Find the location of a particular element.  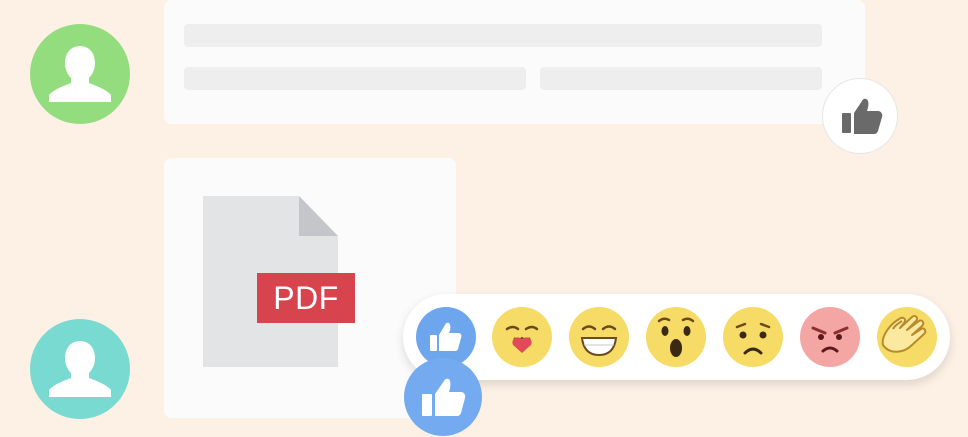

reaction-sad is located at coordinates (753, 337).